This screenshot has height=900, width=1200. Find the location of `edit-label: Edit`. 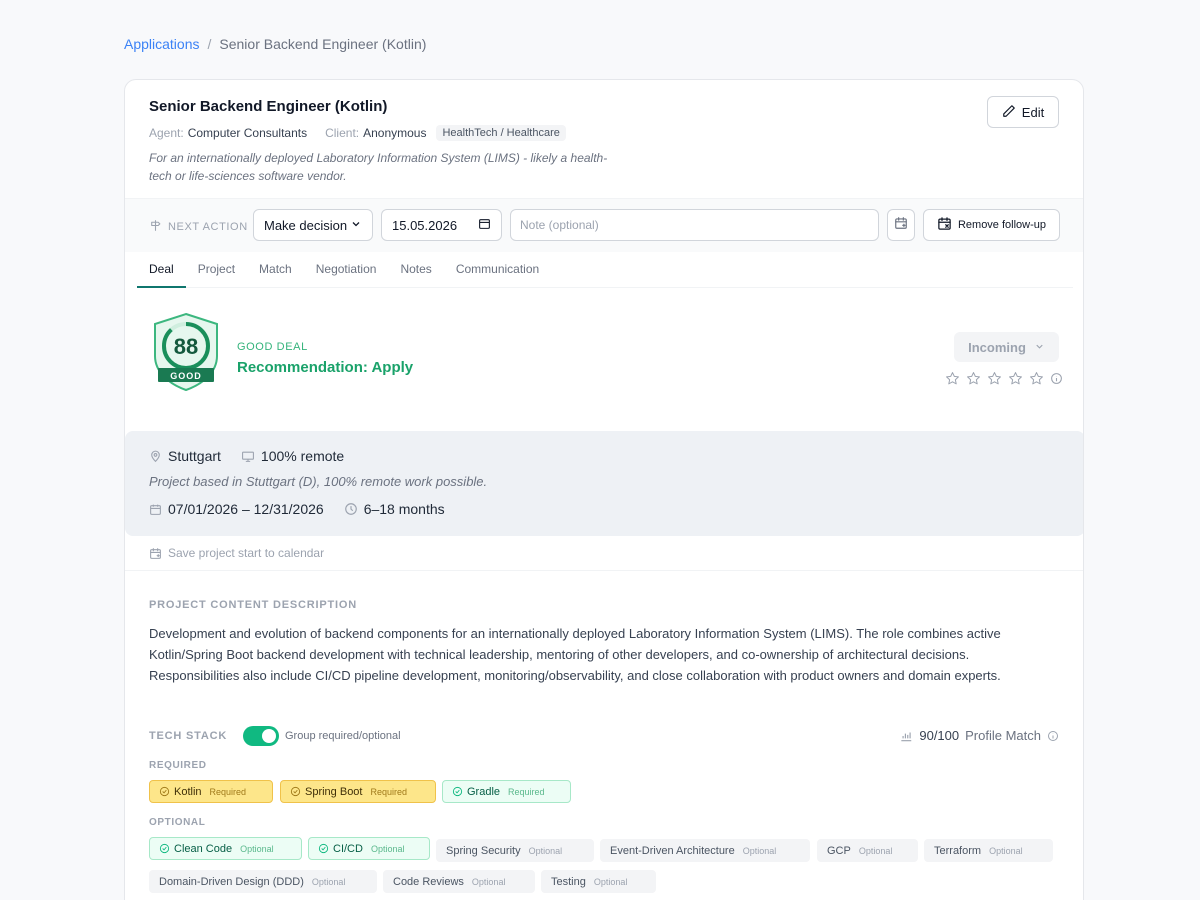

edit-label: Edit is located at coordinates (1033, 112).